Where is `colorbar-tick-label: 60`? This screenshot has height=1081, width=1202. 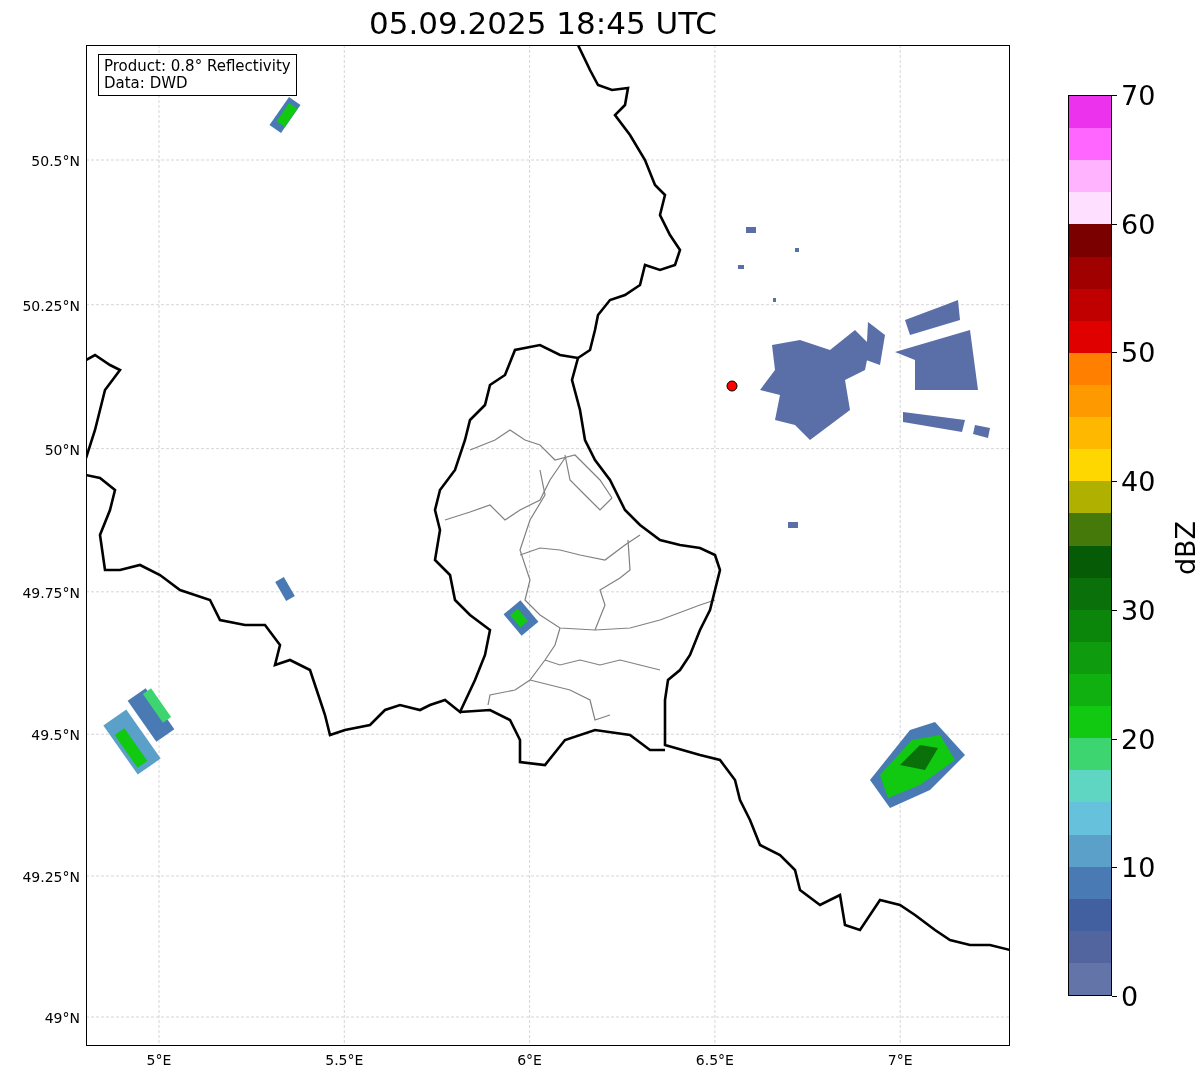 colorbar-tick-label: 60 is located at coordinates (1138, 224).